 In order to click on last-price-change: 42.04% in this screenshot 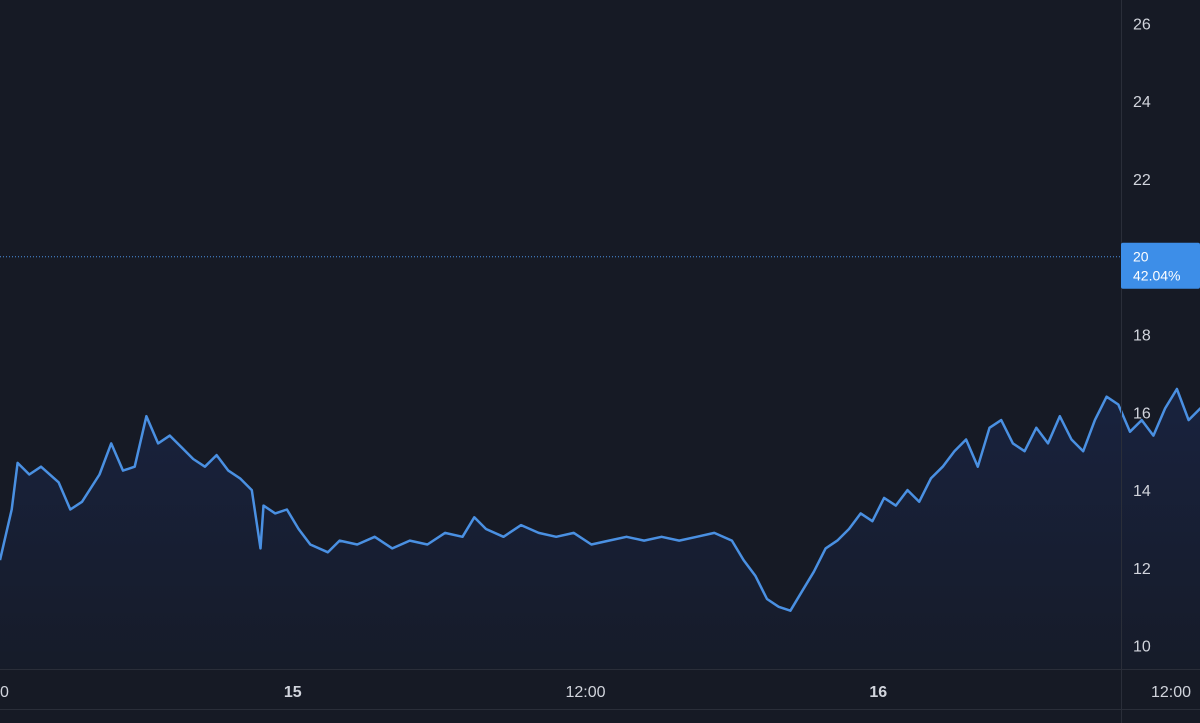, I will do `click(1156, 276)`.